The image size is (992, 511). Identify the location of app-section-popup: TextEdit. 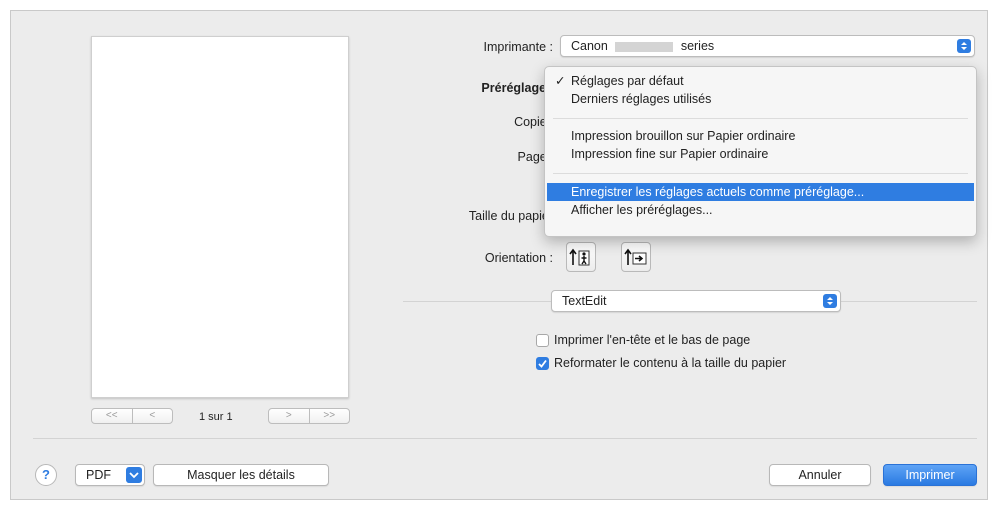
(696, 301).